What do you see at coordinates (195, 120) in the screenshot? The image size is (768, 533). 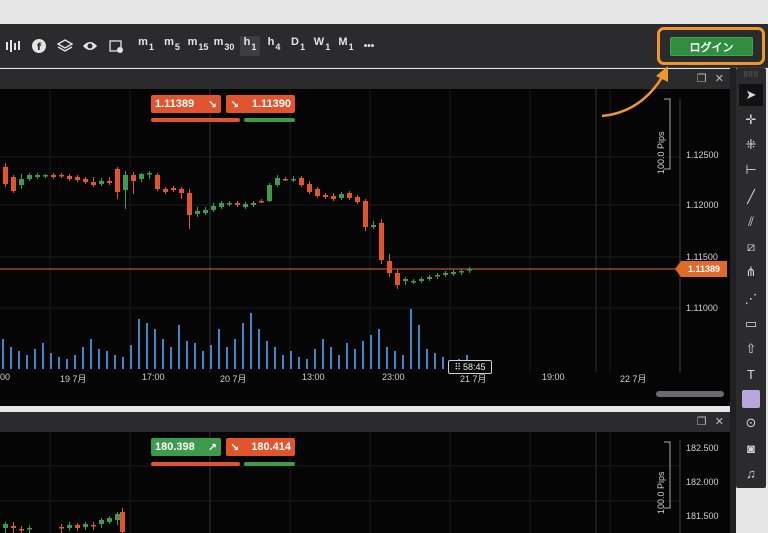 I see `sell-sentiment-bar` at bounding box center [195, 120].